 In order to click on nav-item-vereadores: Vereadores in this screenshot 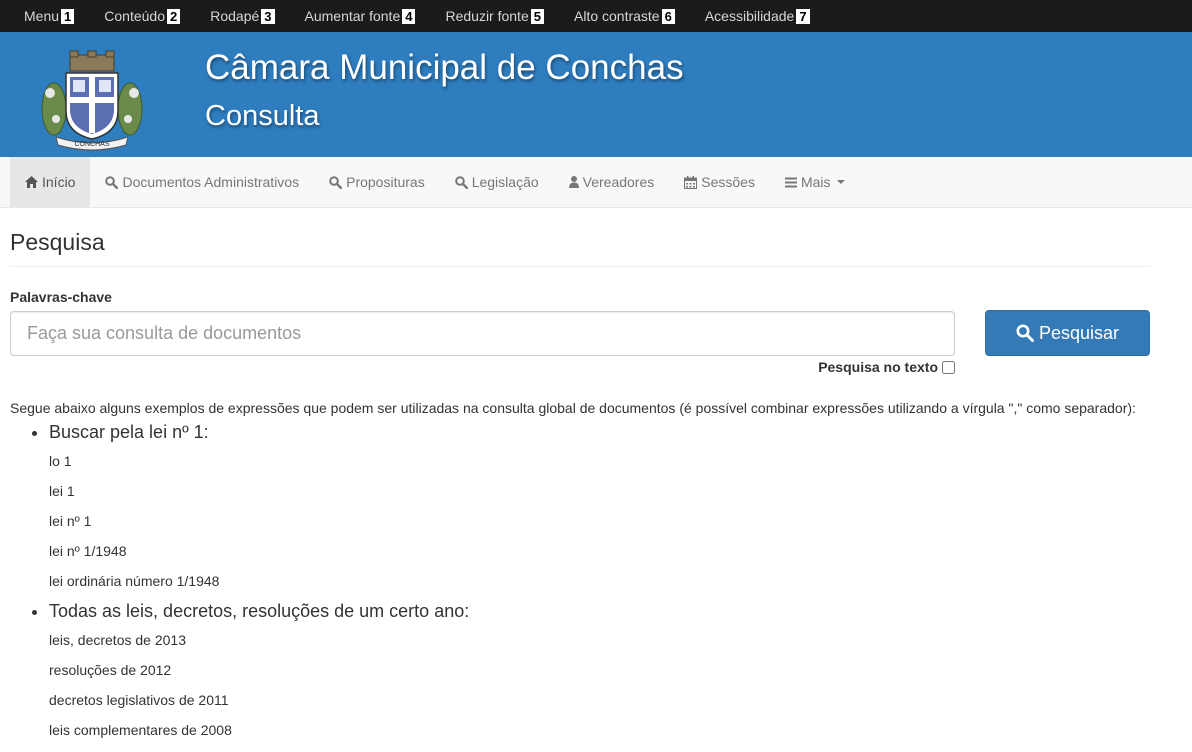, I will do `click(612, 182)`.